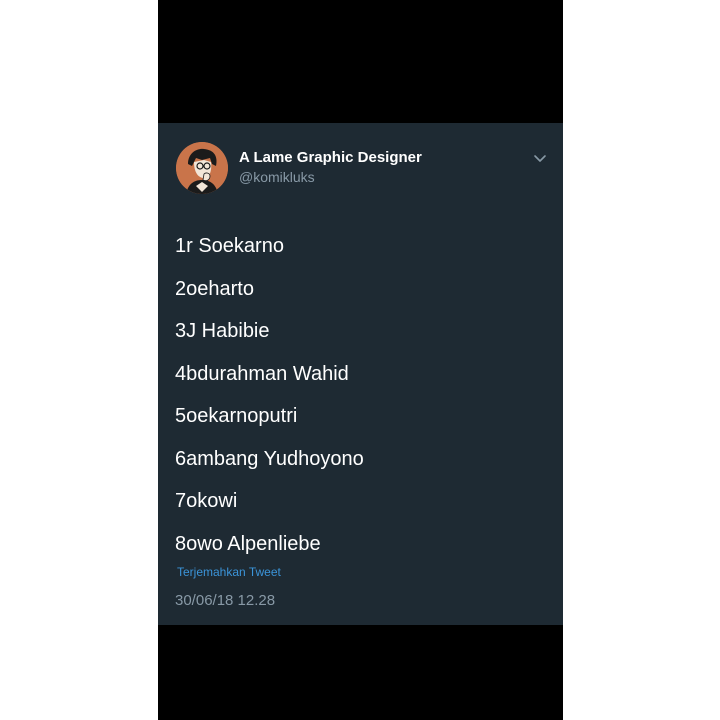 This screenshot has height=720, width=720. I want to click on tweet-timestamp: 30/06/18 12.28, so click(225, 600).